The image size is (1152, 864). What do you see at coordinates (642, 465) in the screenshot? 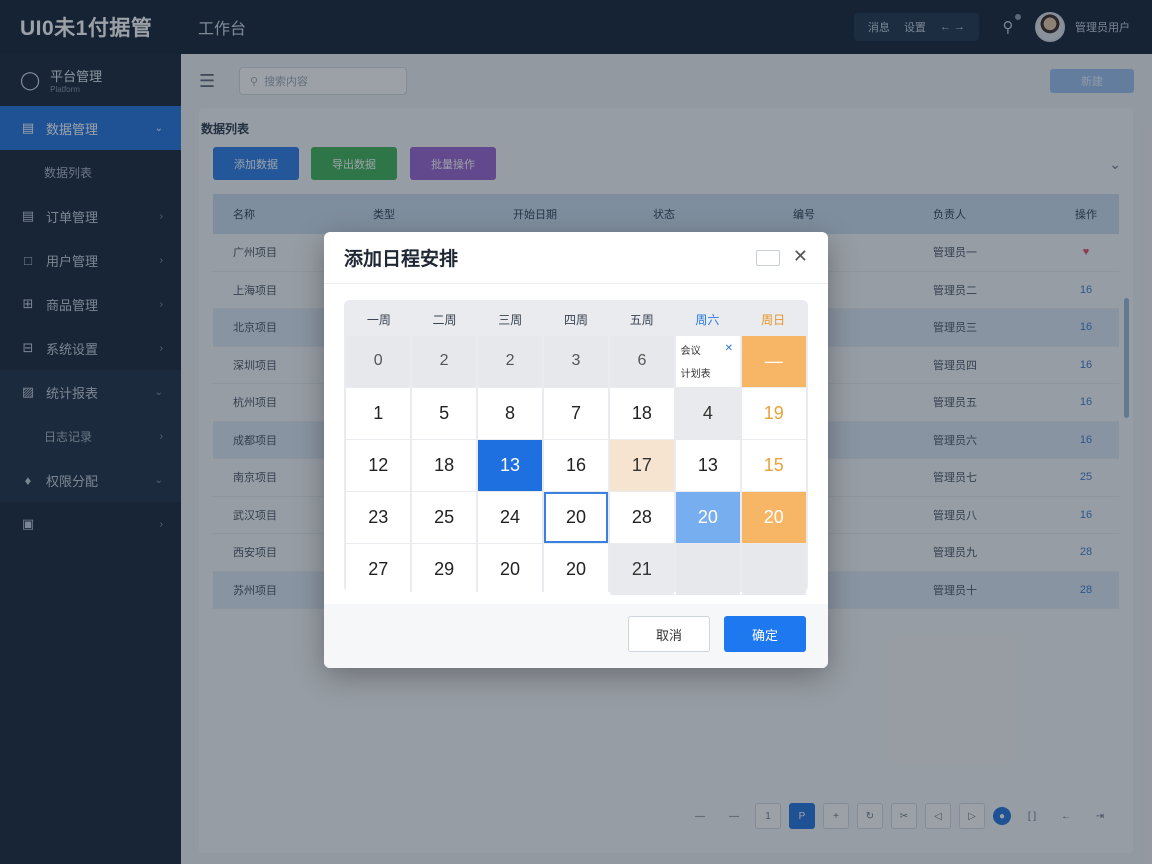
I see `calendar-day: 17` at bounding box center [642, 465].